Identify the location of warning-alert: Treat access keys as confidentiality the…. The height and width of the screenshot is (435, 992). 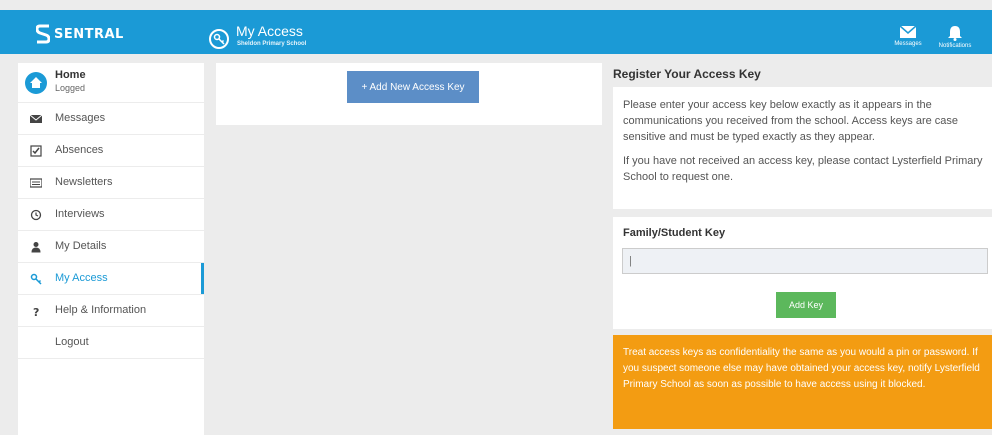
(802, 382).